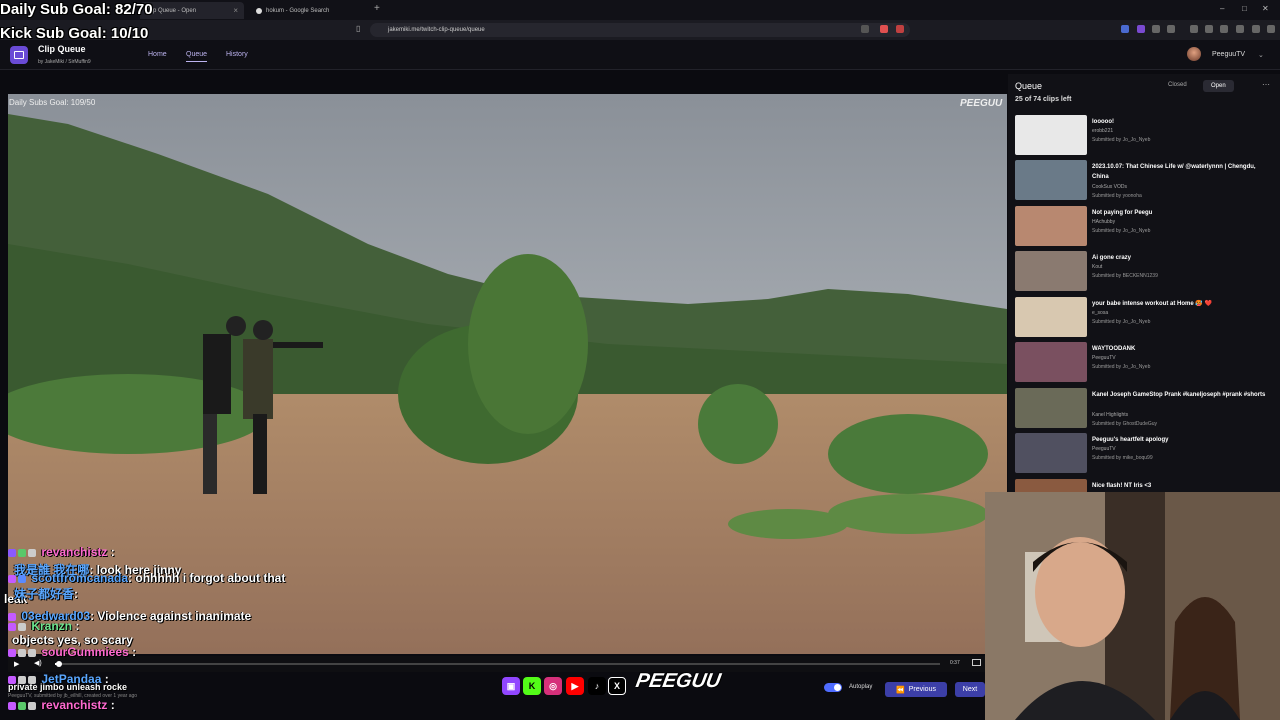 The height and width of the screenshot is (720, 1280). Describe the element at coordinates (1110, 187) in the screenshot. I see `clip-channel: CookSux VODs` at that location.